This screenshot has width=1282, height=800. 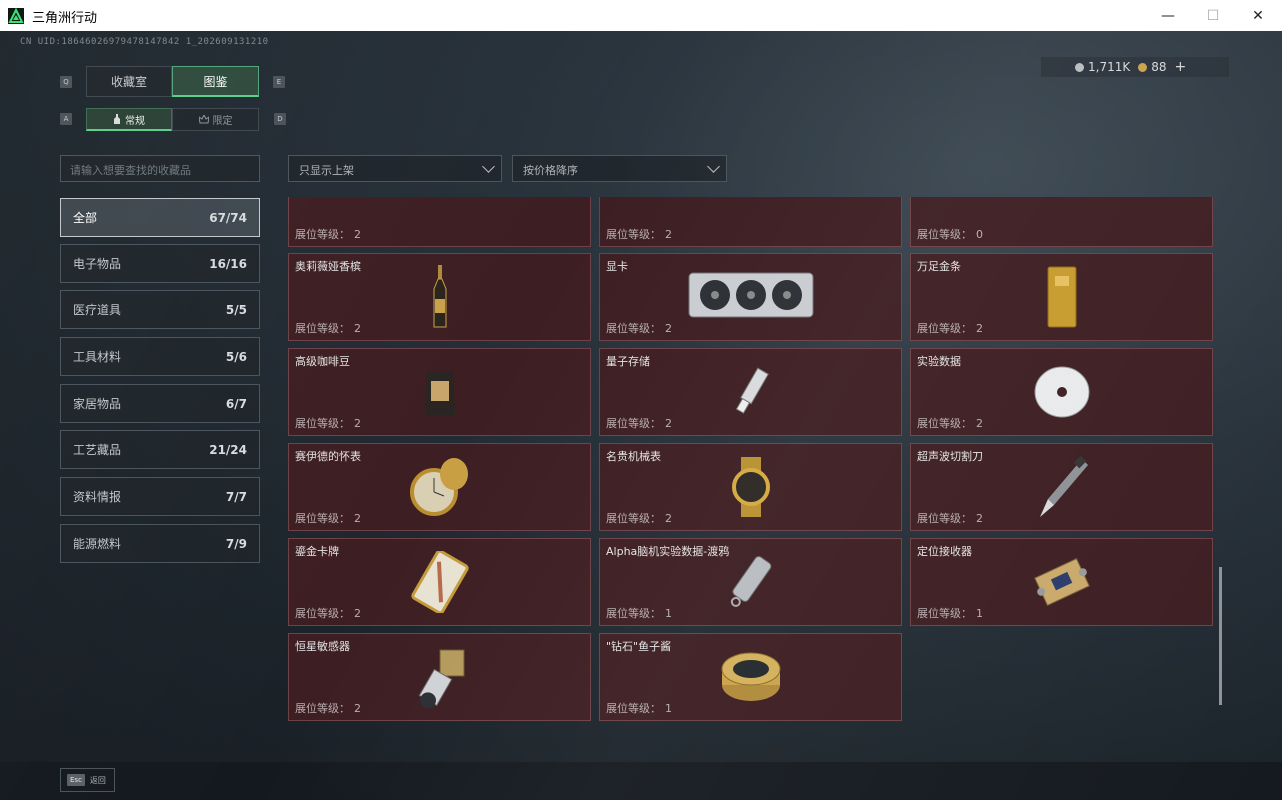 I want to click on item-card: 实验数据 展位等级： 2, so click(x=1061, y=392).